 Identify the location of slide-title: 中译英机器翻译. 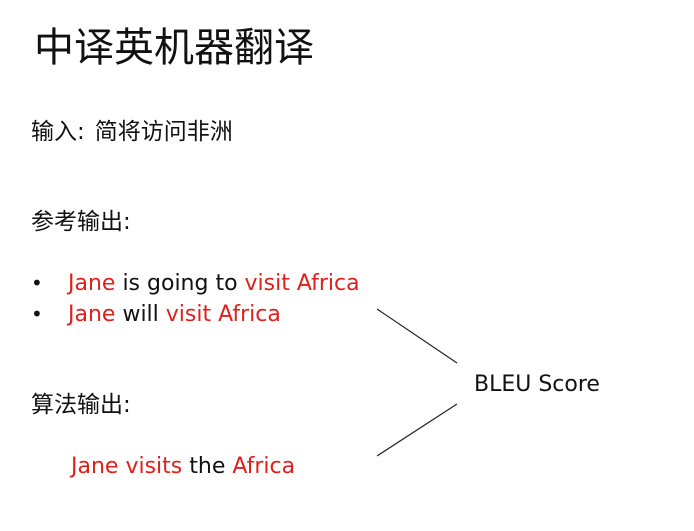
(174, 48).